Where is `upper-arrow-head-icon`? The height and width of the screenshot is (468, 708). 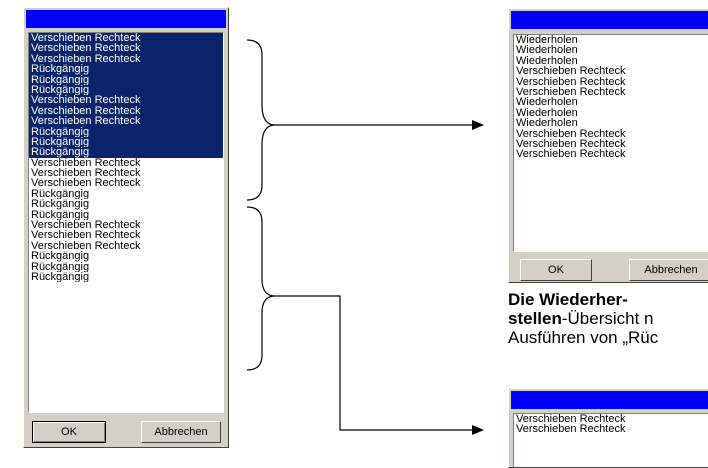 upper-arrow-head-icon is located at coordinates (478, 125).